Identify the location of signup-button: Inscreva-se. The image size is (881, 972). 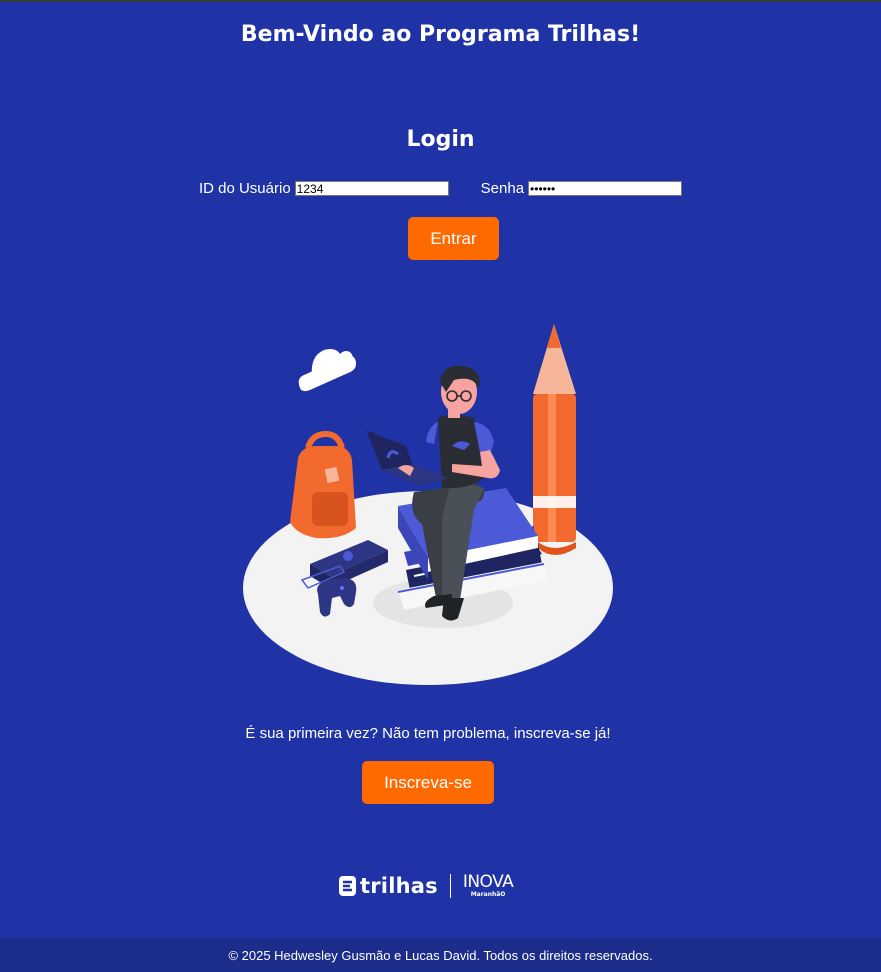
(428, 782).